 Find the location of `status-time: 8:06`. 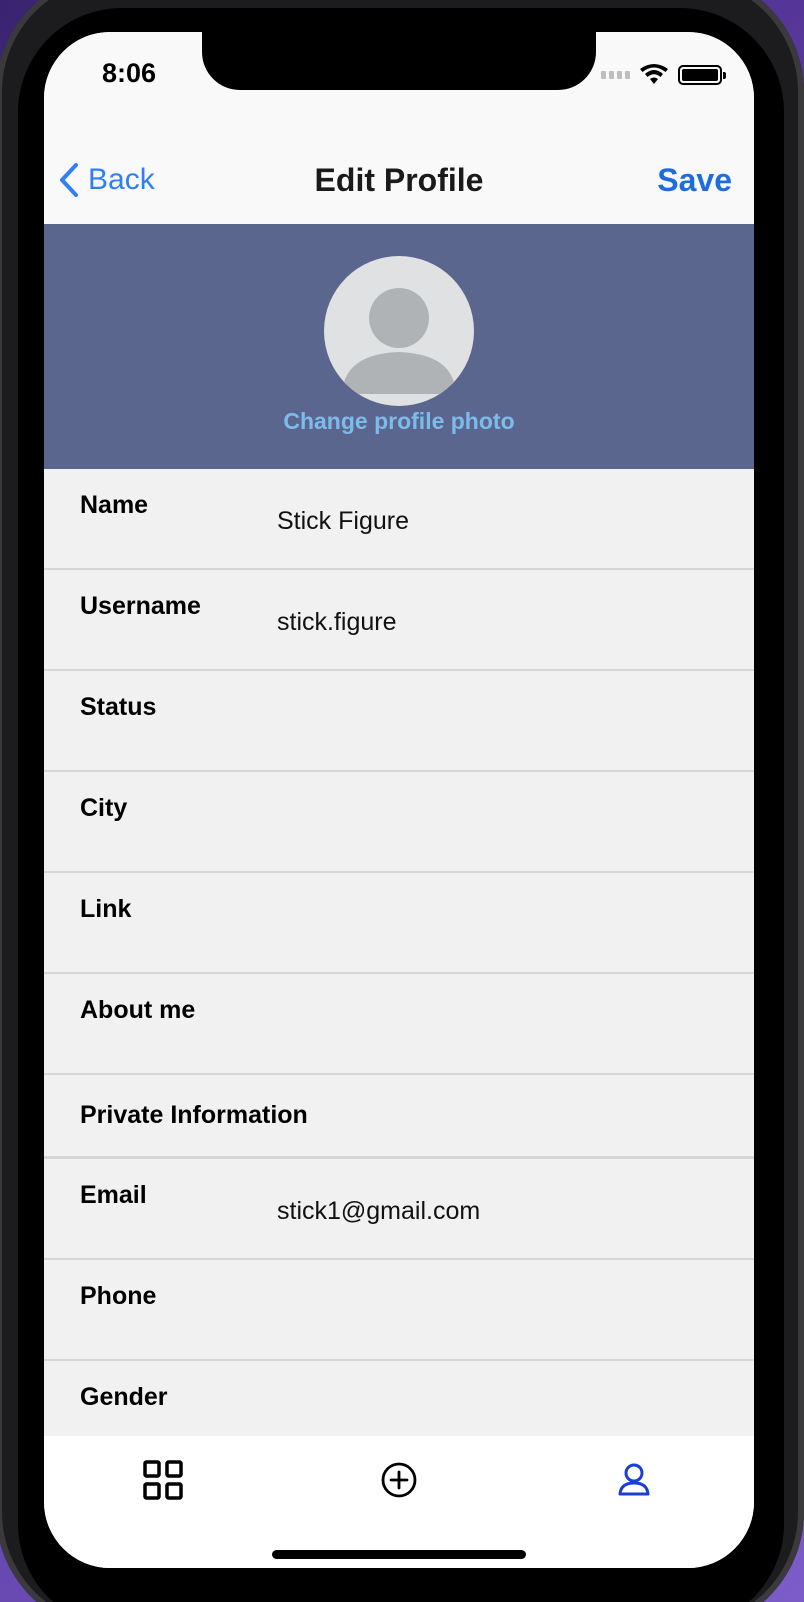

status-time: 8:06 is located at coordinates (129, 73).